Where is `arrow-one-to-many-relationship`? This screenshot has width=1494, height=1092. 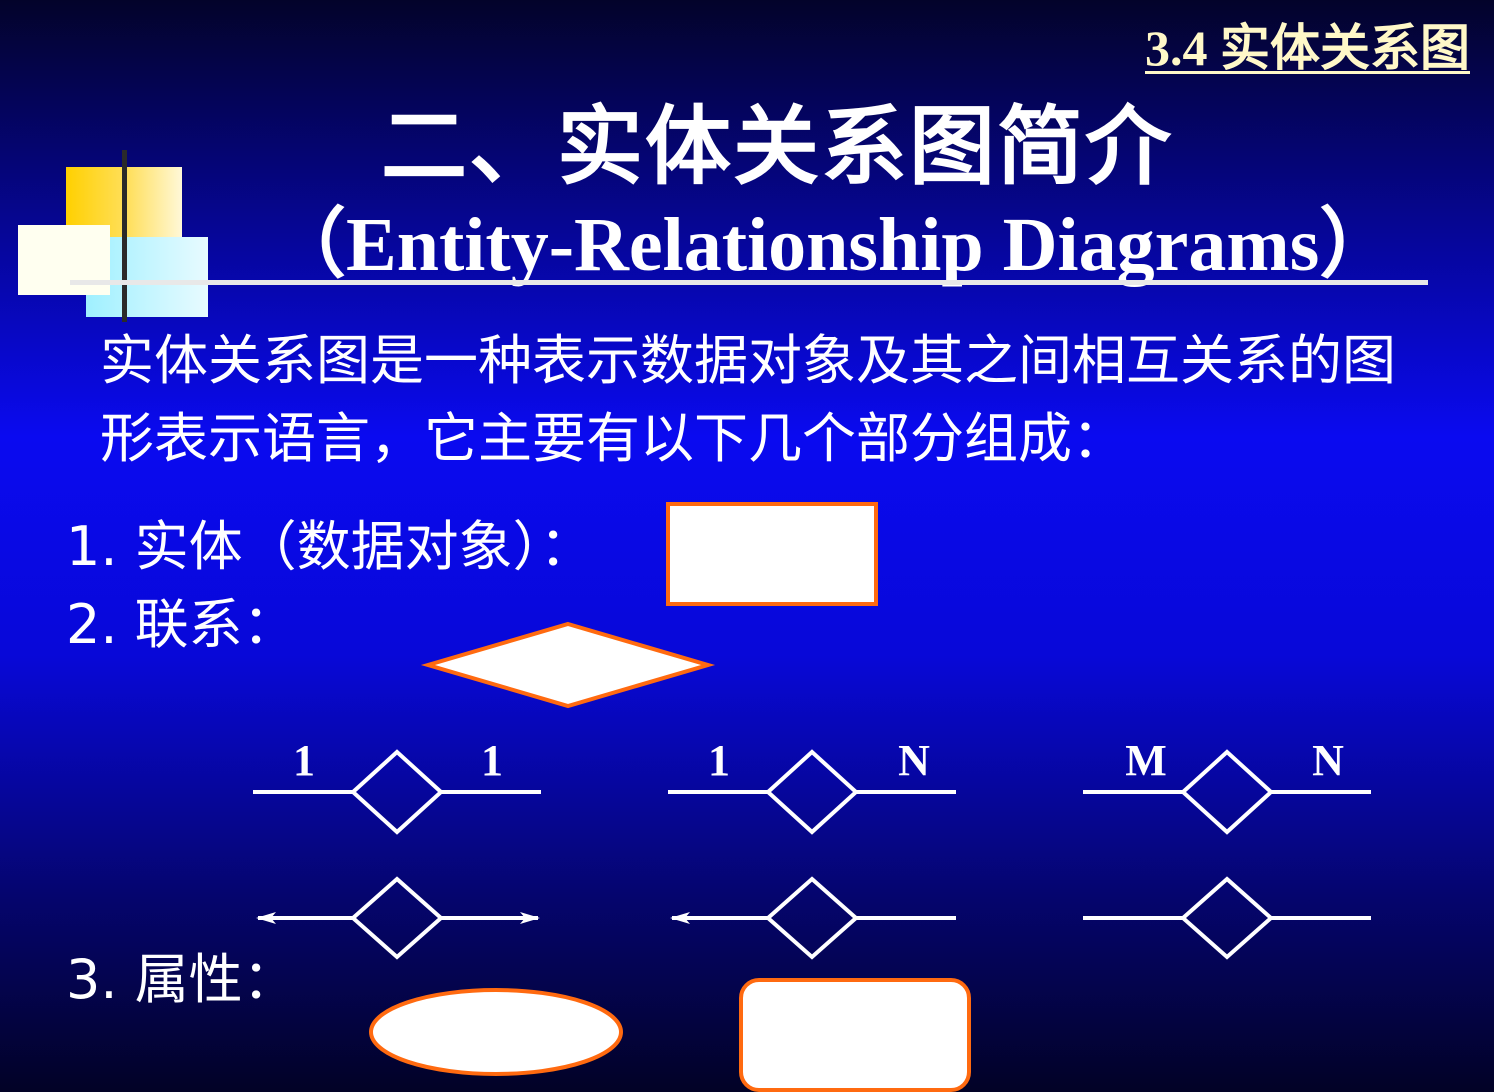
arrow-one-to-many-relationship is located at coordinates (813, 918).